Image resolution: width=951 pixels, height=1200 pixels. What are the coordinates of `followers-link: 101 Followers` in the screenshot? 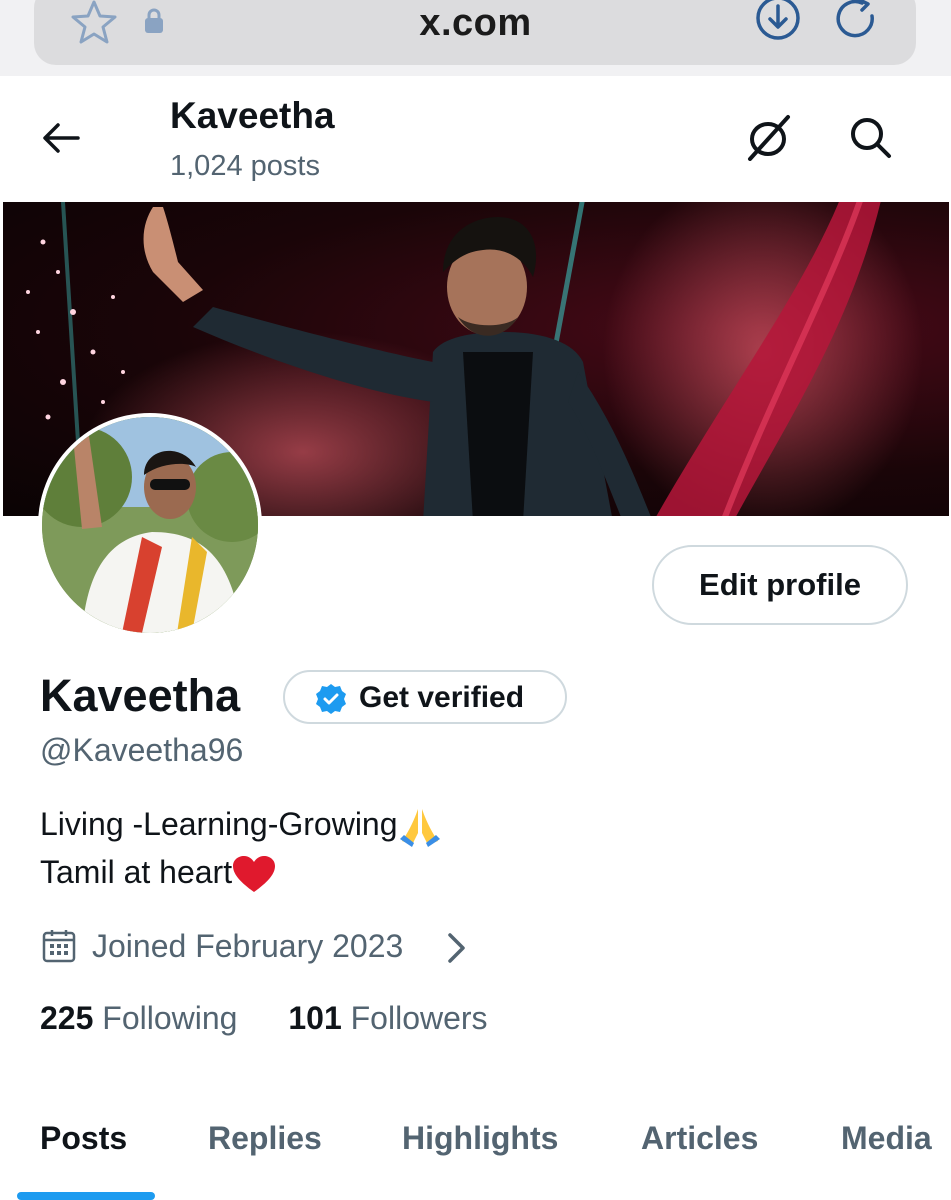 It's located at (387, 1018).